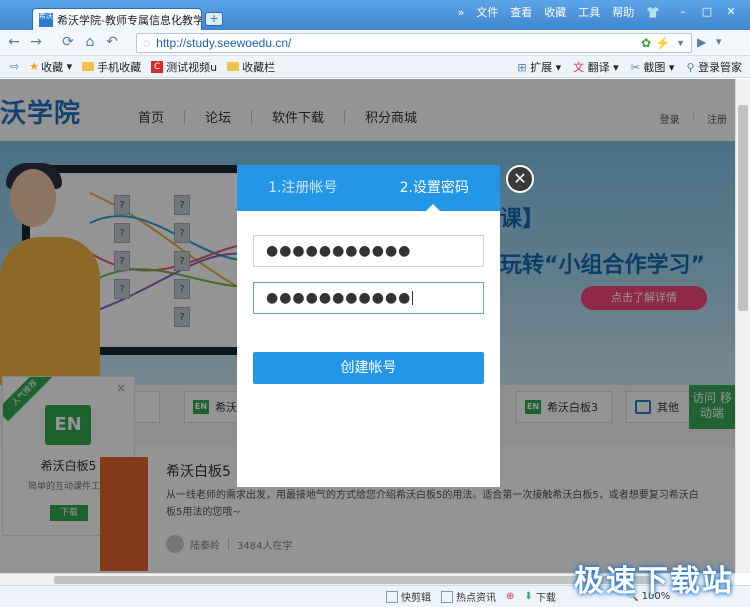 The image size is (750, 607). I want to click on active-step-caret, so click(433, 207).